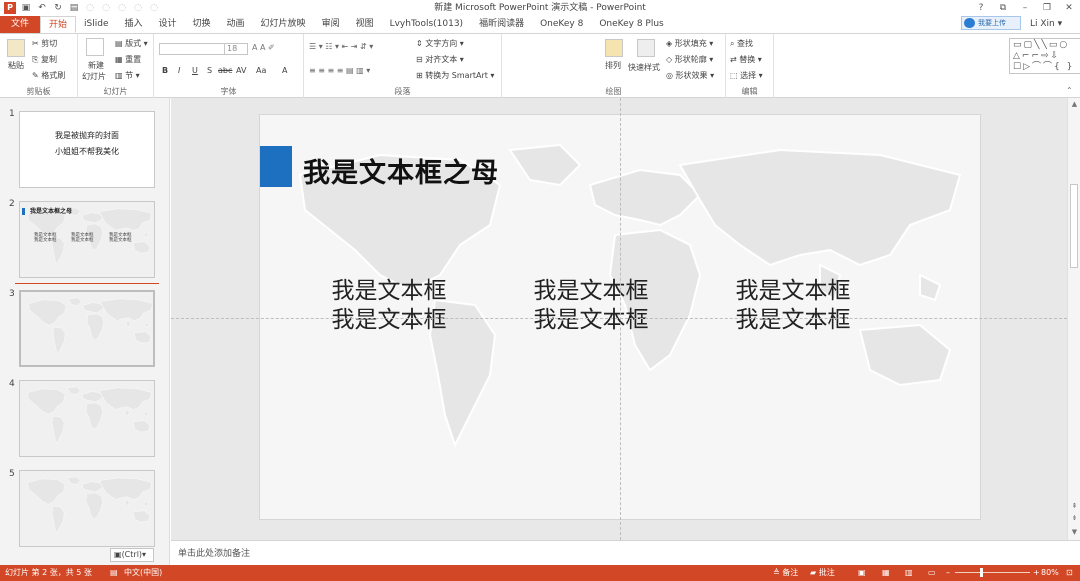 This screenshot has width=1080, height=581. Describe the element at coordinates (631, 24) in the screenshot. I see `tab-onekey8plus: OneKey 8 Plus` at that location.